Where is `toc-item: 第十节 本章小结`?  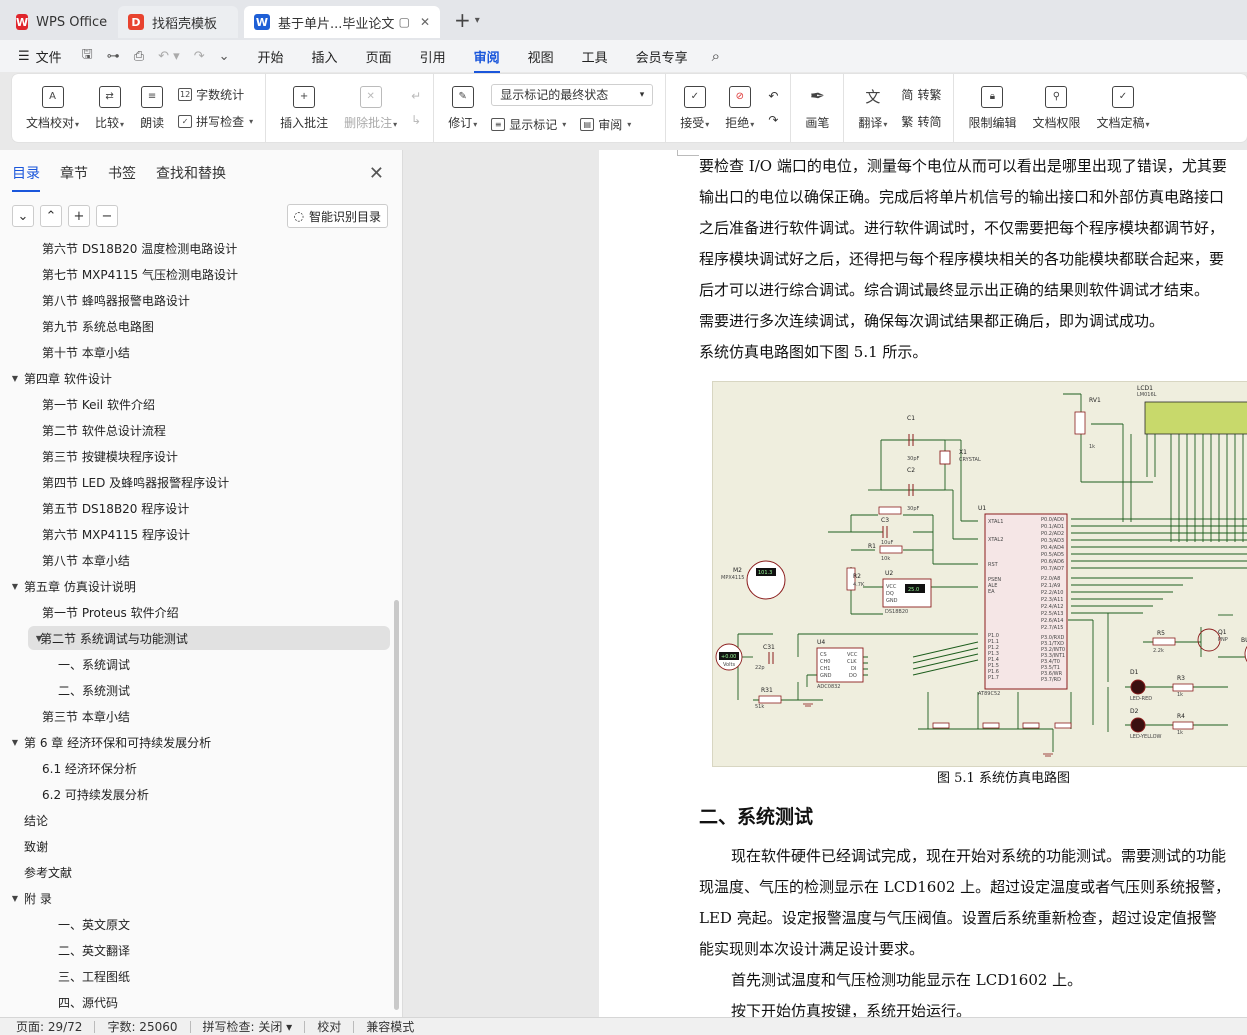 toc-item: 第十节 本章小结 is located at coordinates (78, 352).